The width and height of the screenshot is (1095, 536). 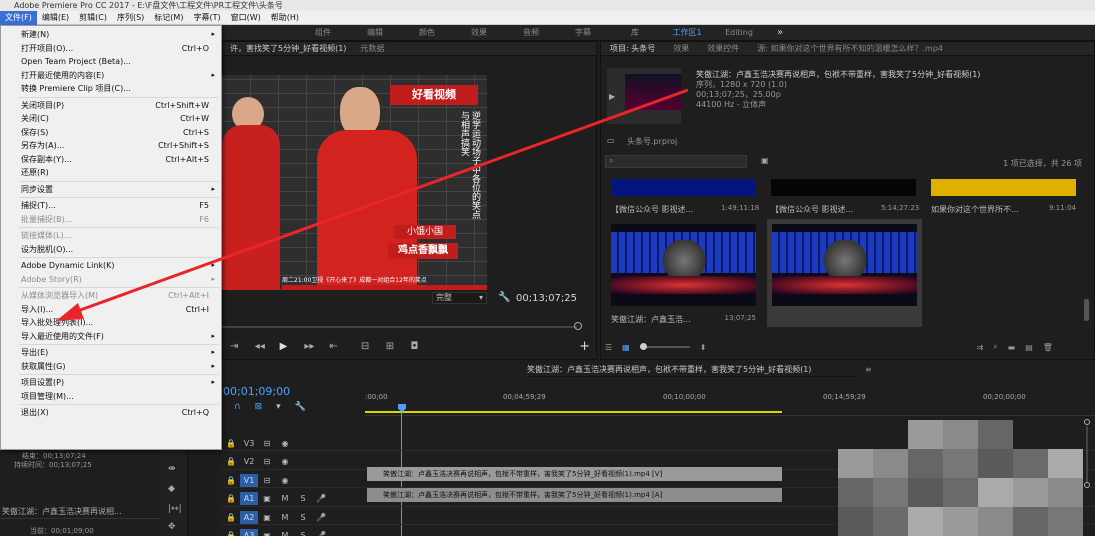 What do you see at coordinates (995, 347) in the screenshot?
I see `find-icon: ⌕` at bounding box center [995, 347].